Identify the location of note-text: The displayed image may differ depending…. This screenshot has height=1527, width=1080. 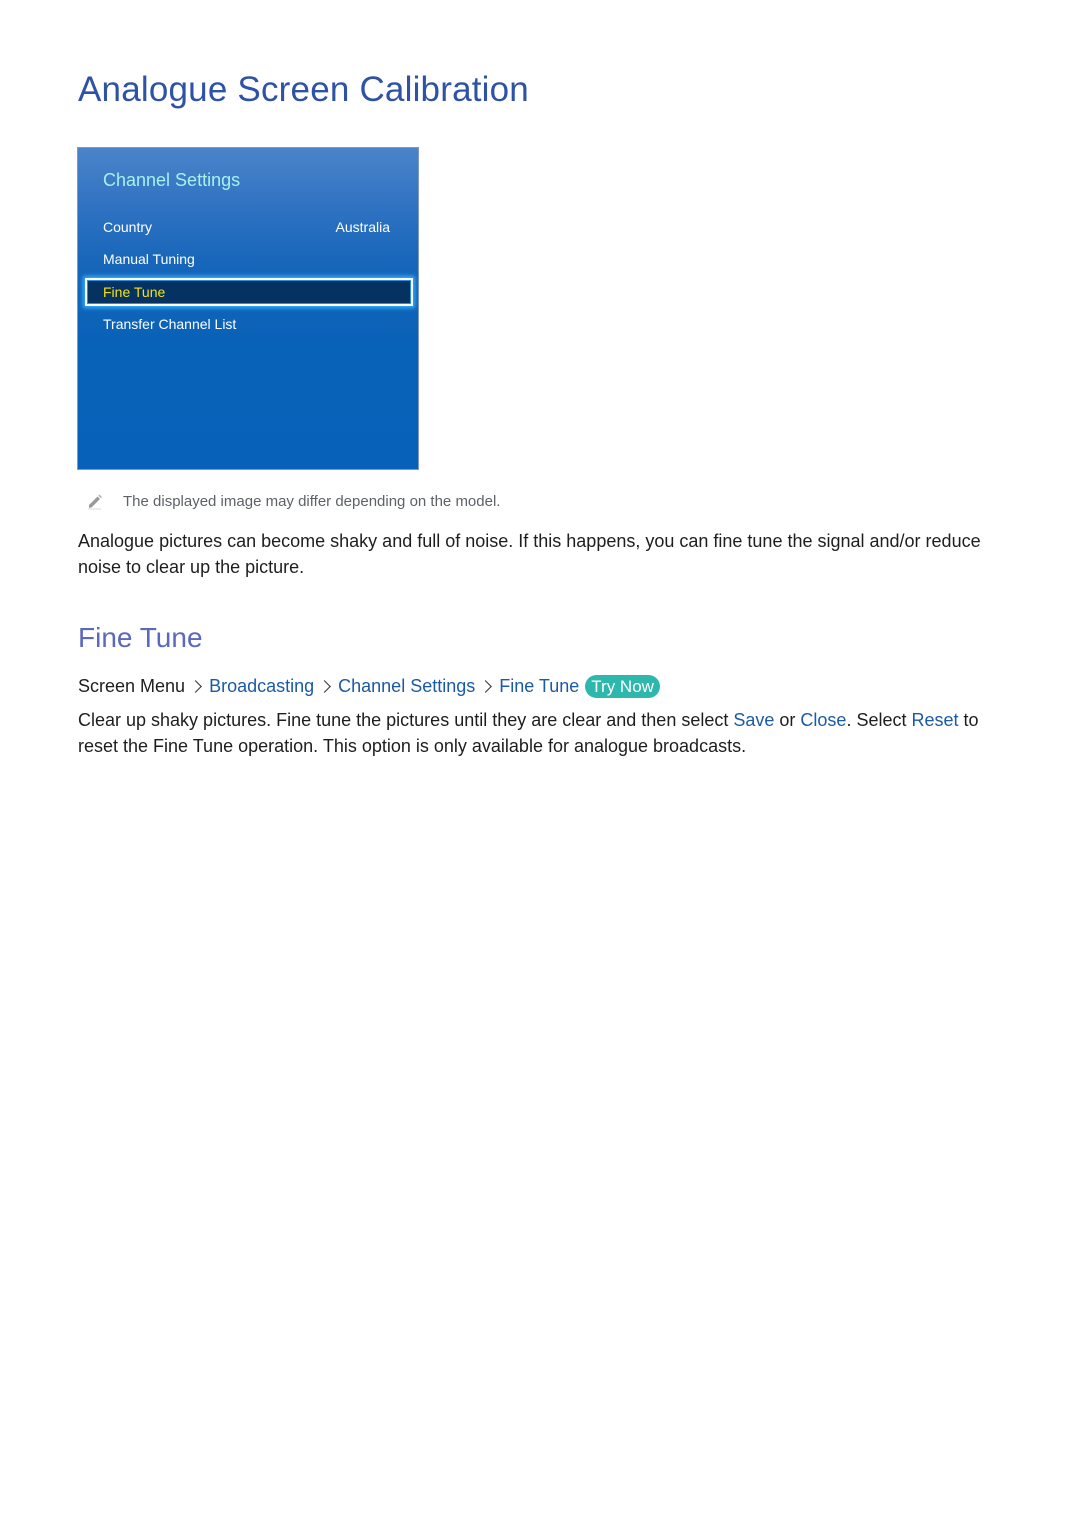
(312, 501).